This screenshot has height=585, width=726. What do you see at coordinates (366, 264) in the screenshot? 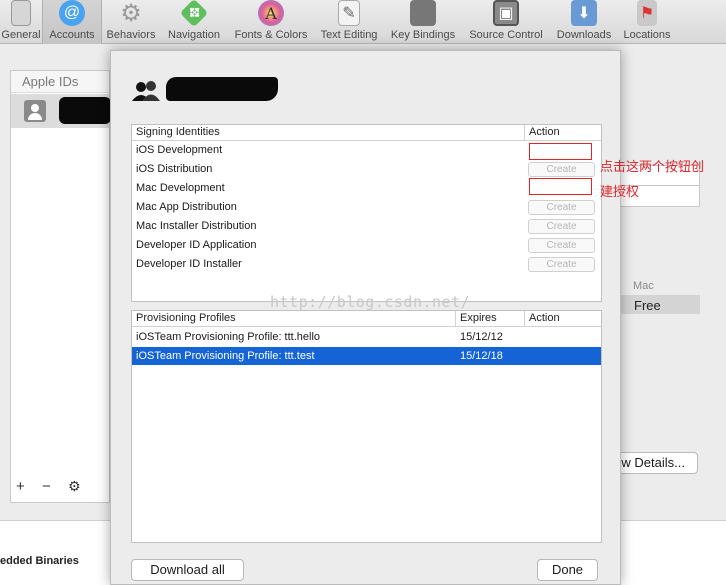
I see `table-row: Developer ID Installer Create` at bounding box center [366, 264].